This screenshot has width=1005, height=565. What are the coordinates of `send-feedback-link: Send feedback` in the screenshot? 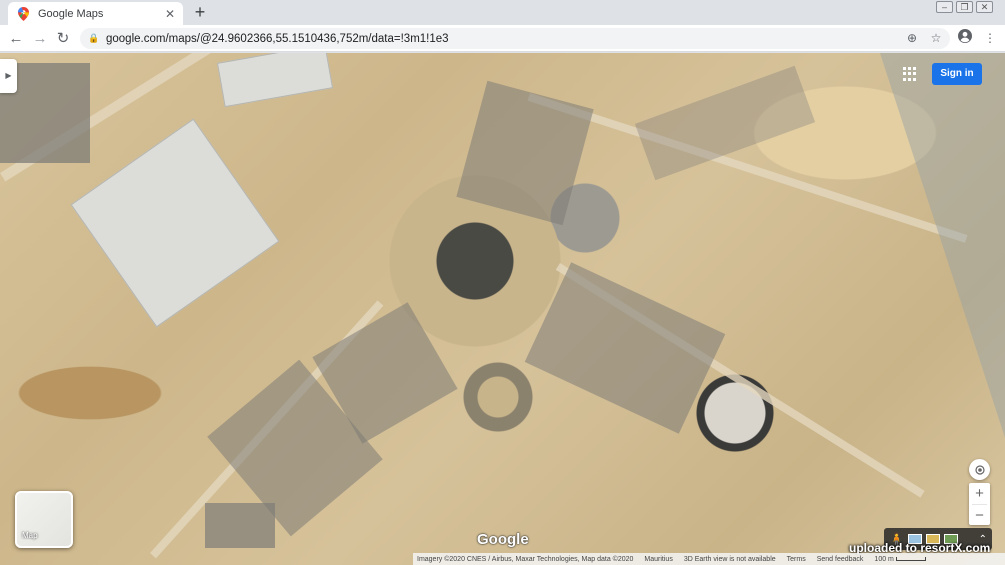 It's located at (840, 559).